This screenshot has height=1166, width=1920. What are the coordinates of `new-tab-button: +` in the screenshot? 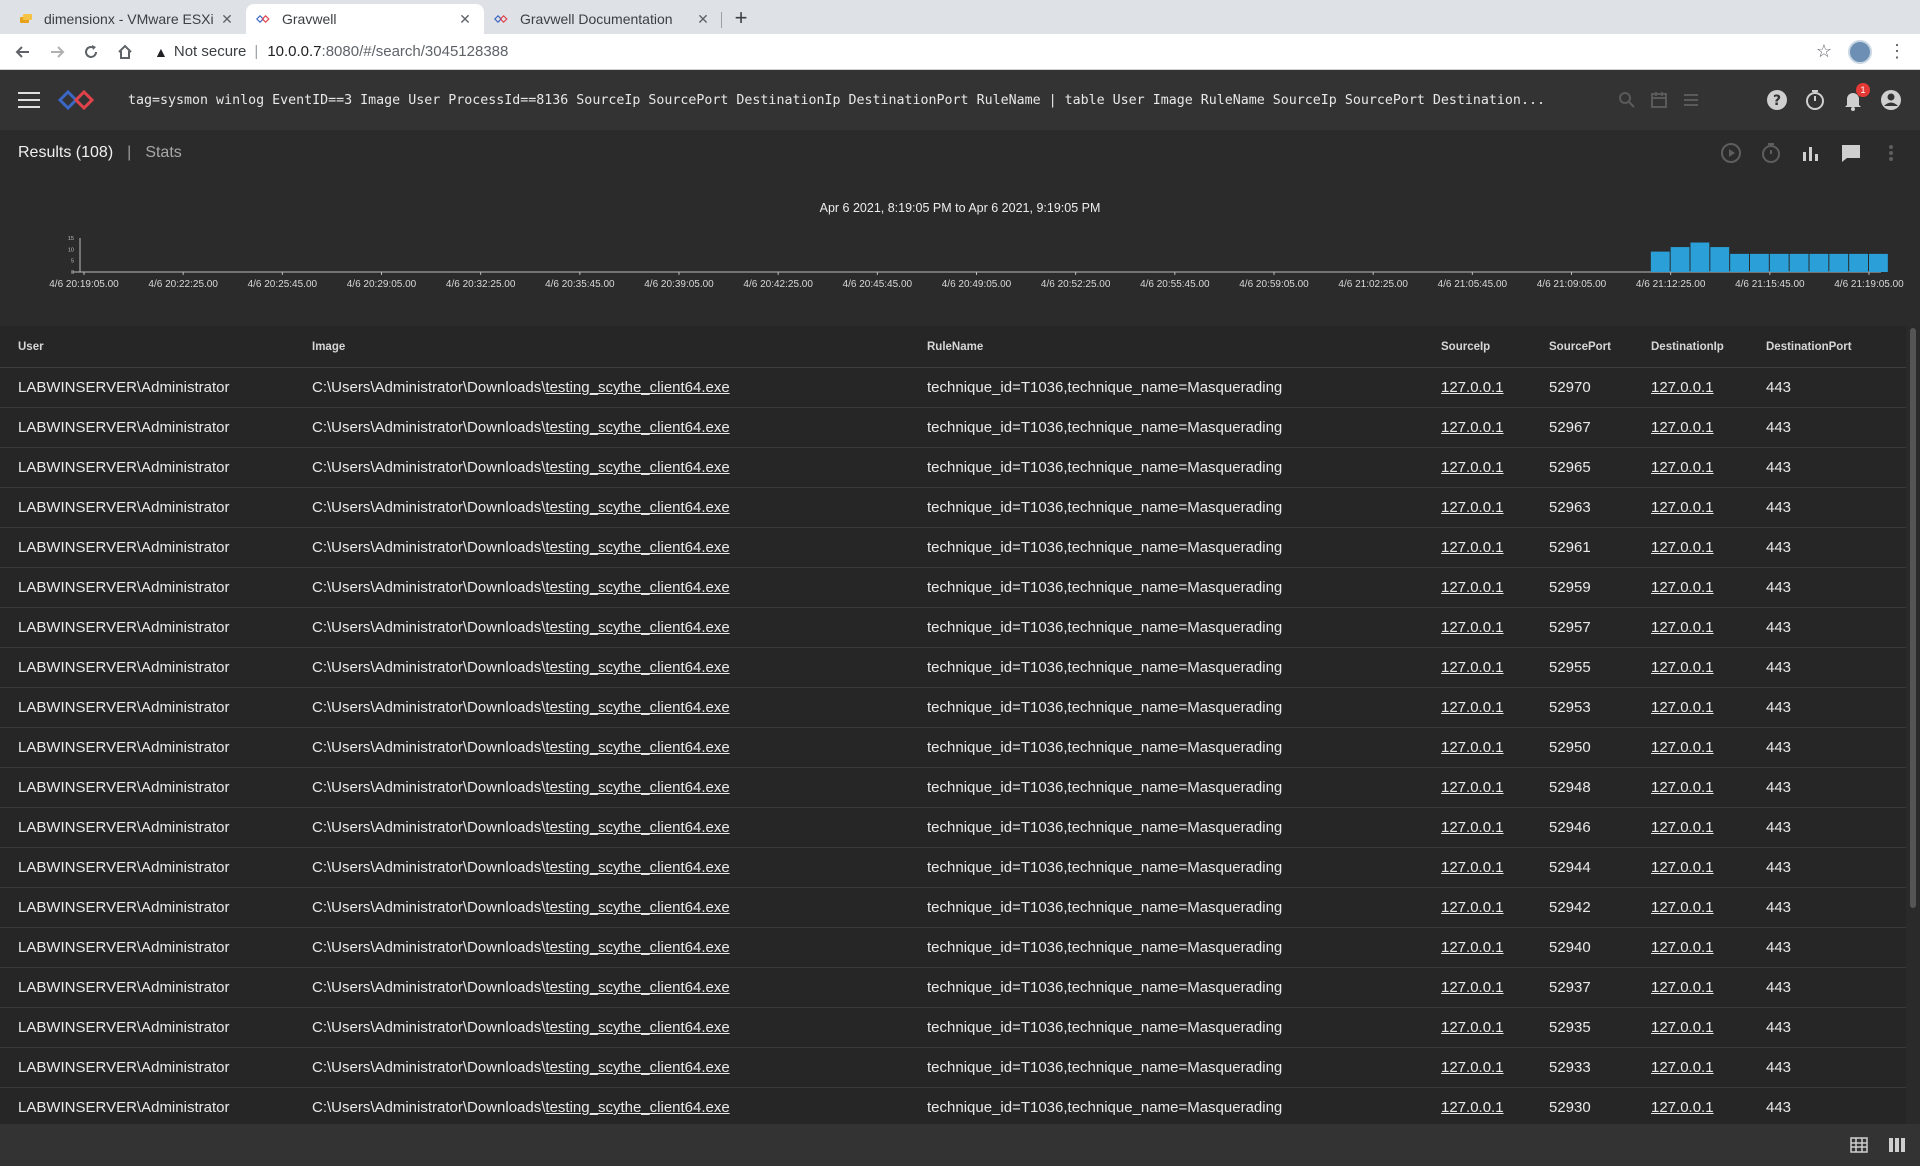 It's located at (741, 19).